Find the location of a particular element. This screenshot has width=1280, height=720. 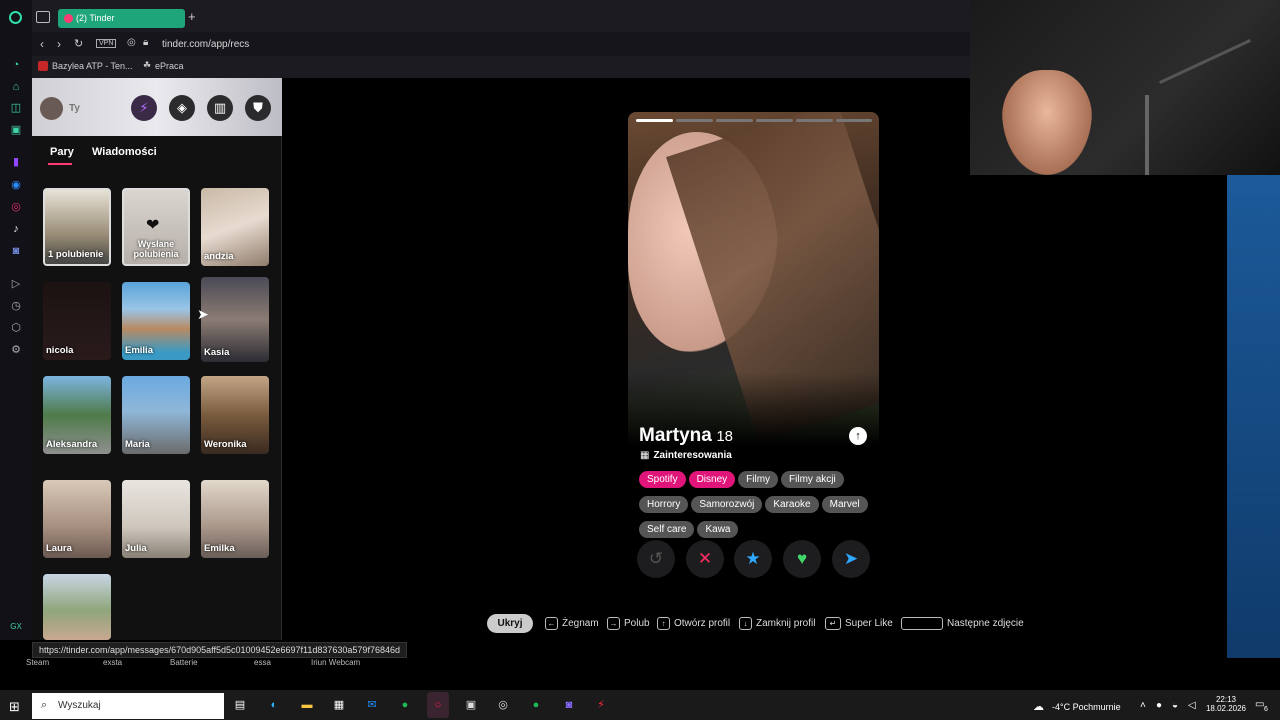

match-tile: Emilka is located at coordinates (235, 519).